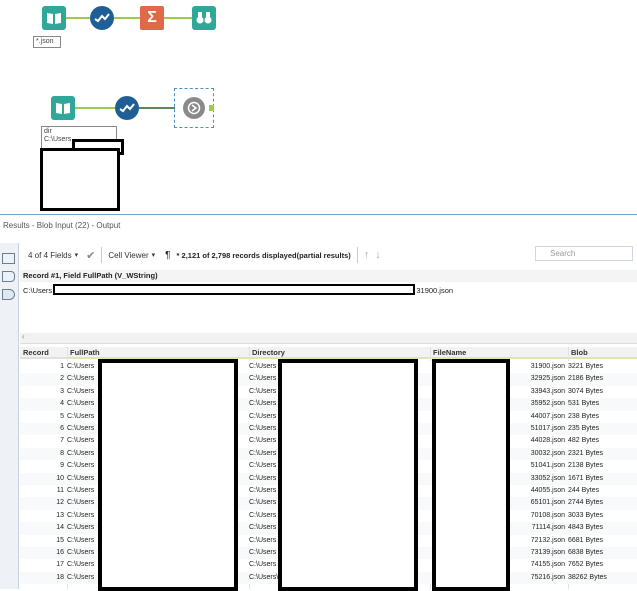 The height and width of the screenshot is (591, 637). Describe the element at coordinates (602, 367) in the screenshot. I see `blob-cell: 3221 Bytes` at that location.